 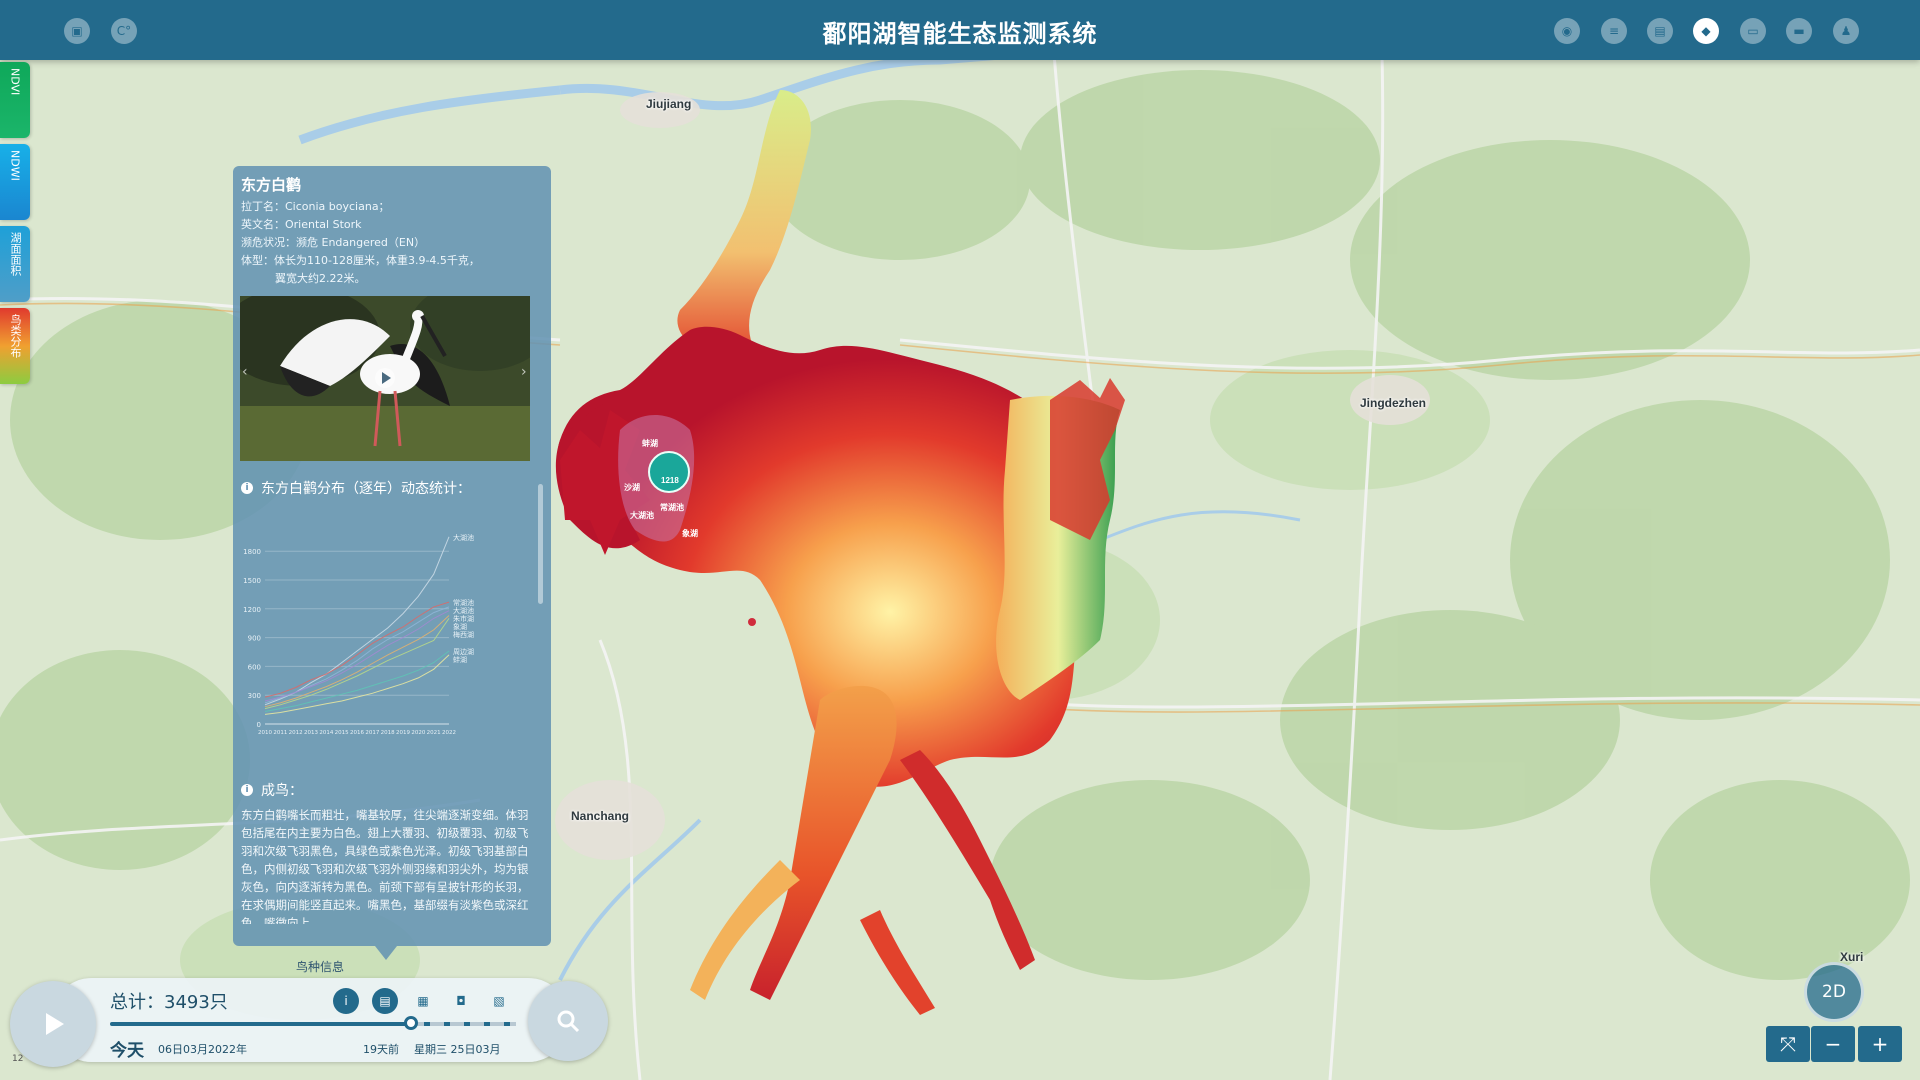 What do you see at coordinates (342, 733) in the screenshot?
I see `chart-x-tick-label: 2015` at bounding box center [342, 733].